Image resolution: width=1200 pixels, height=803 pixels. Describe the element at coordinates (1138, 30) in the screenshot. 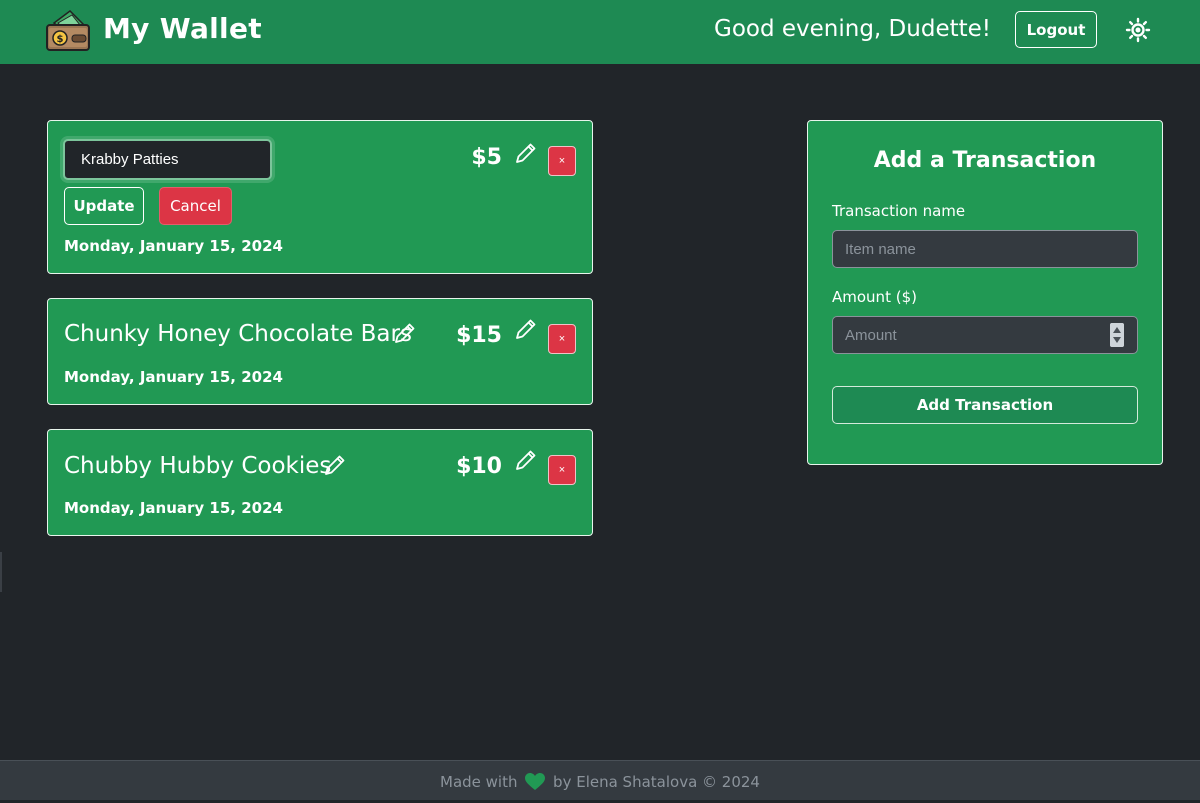

I see `sun-icon` at that location.